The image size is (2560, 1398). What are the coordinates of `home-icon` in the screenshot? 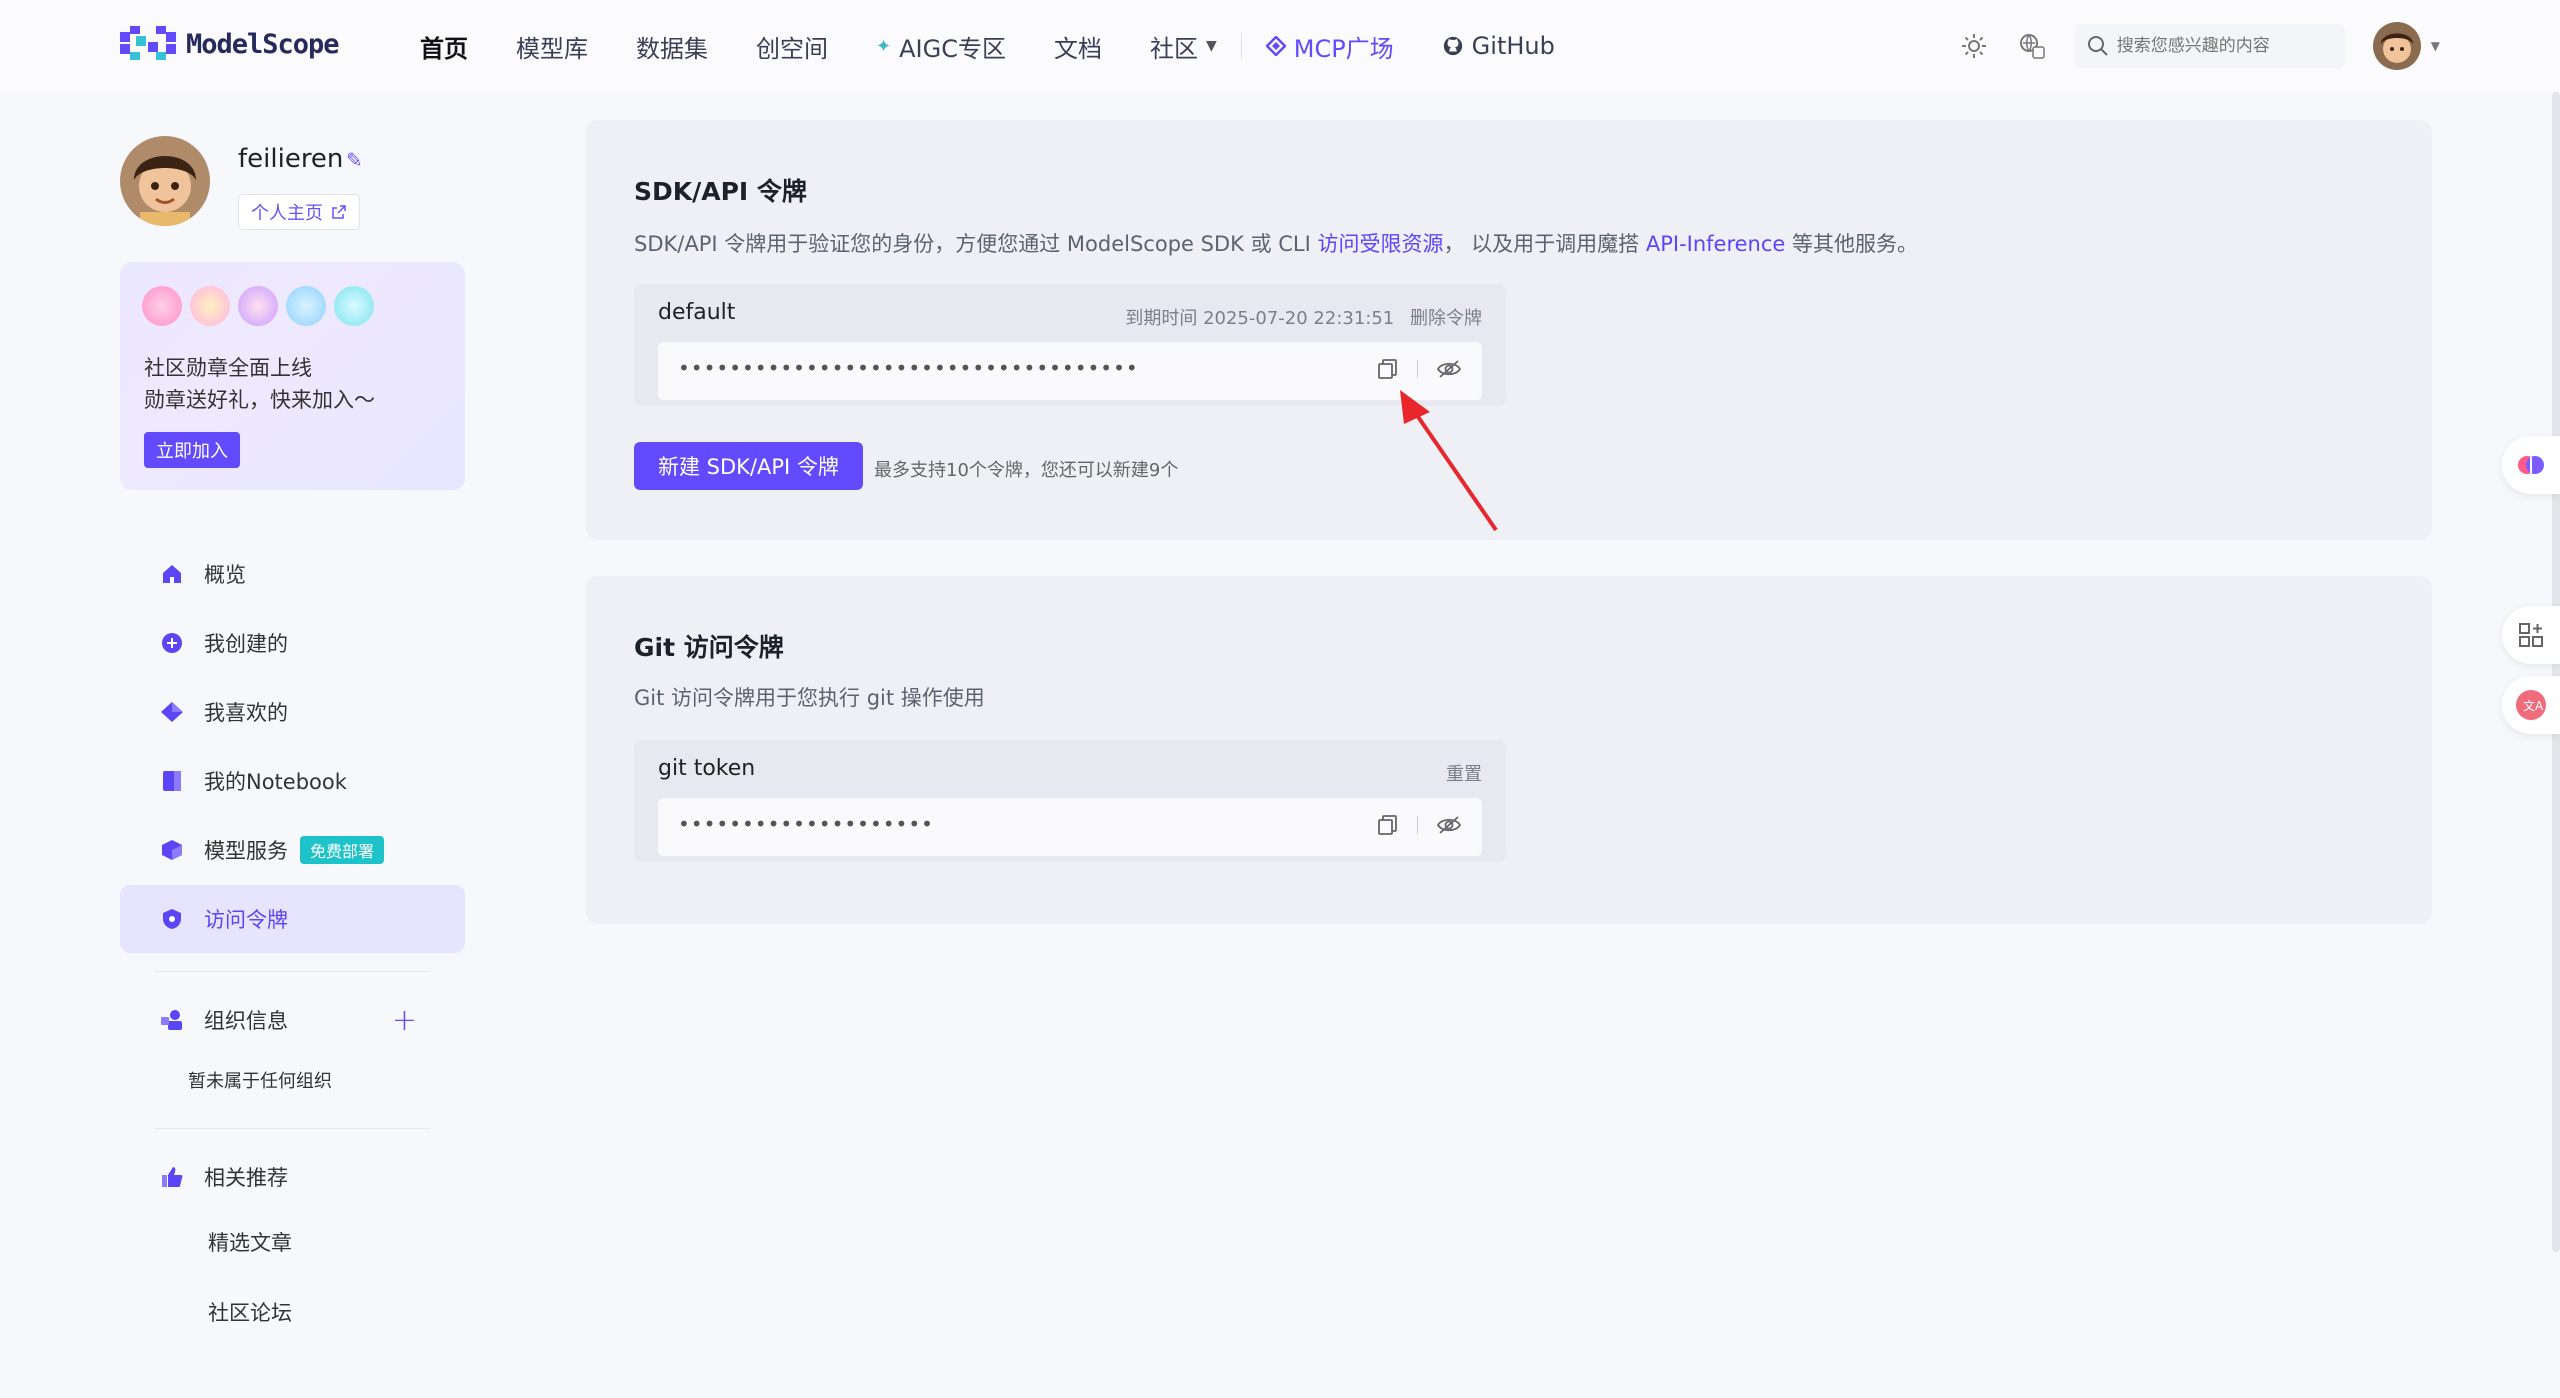 It's located at (172, 574).